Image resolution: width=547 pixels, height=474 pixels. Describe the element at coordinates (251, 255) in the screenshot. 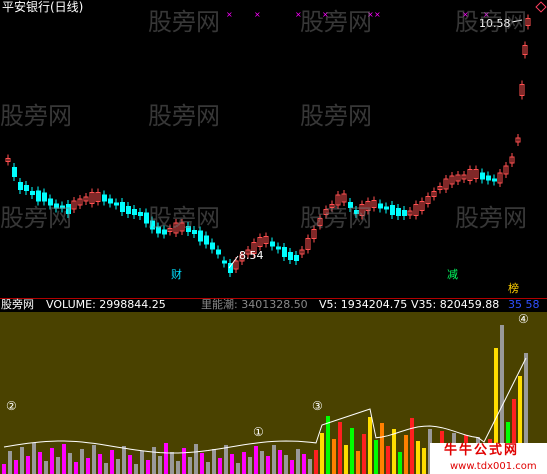

I see `low-price-label: 8.54` at that location.